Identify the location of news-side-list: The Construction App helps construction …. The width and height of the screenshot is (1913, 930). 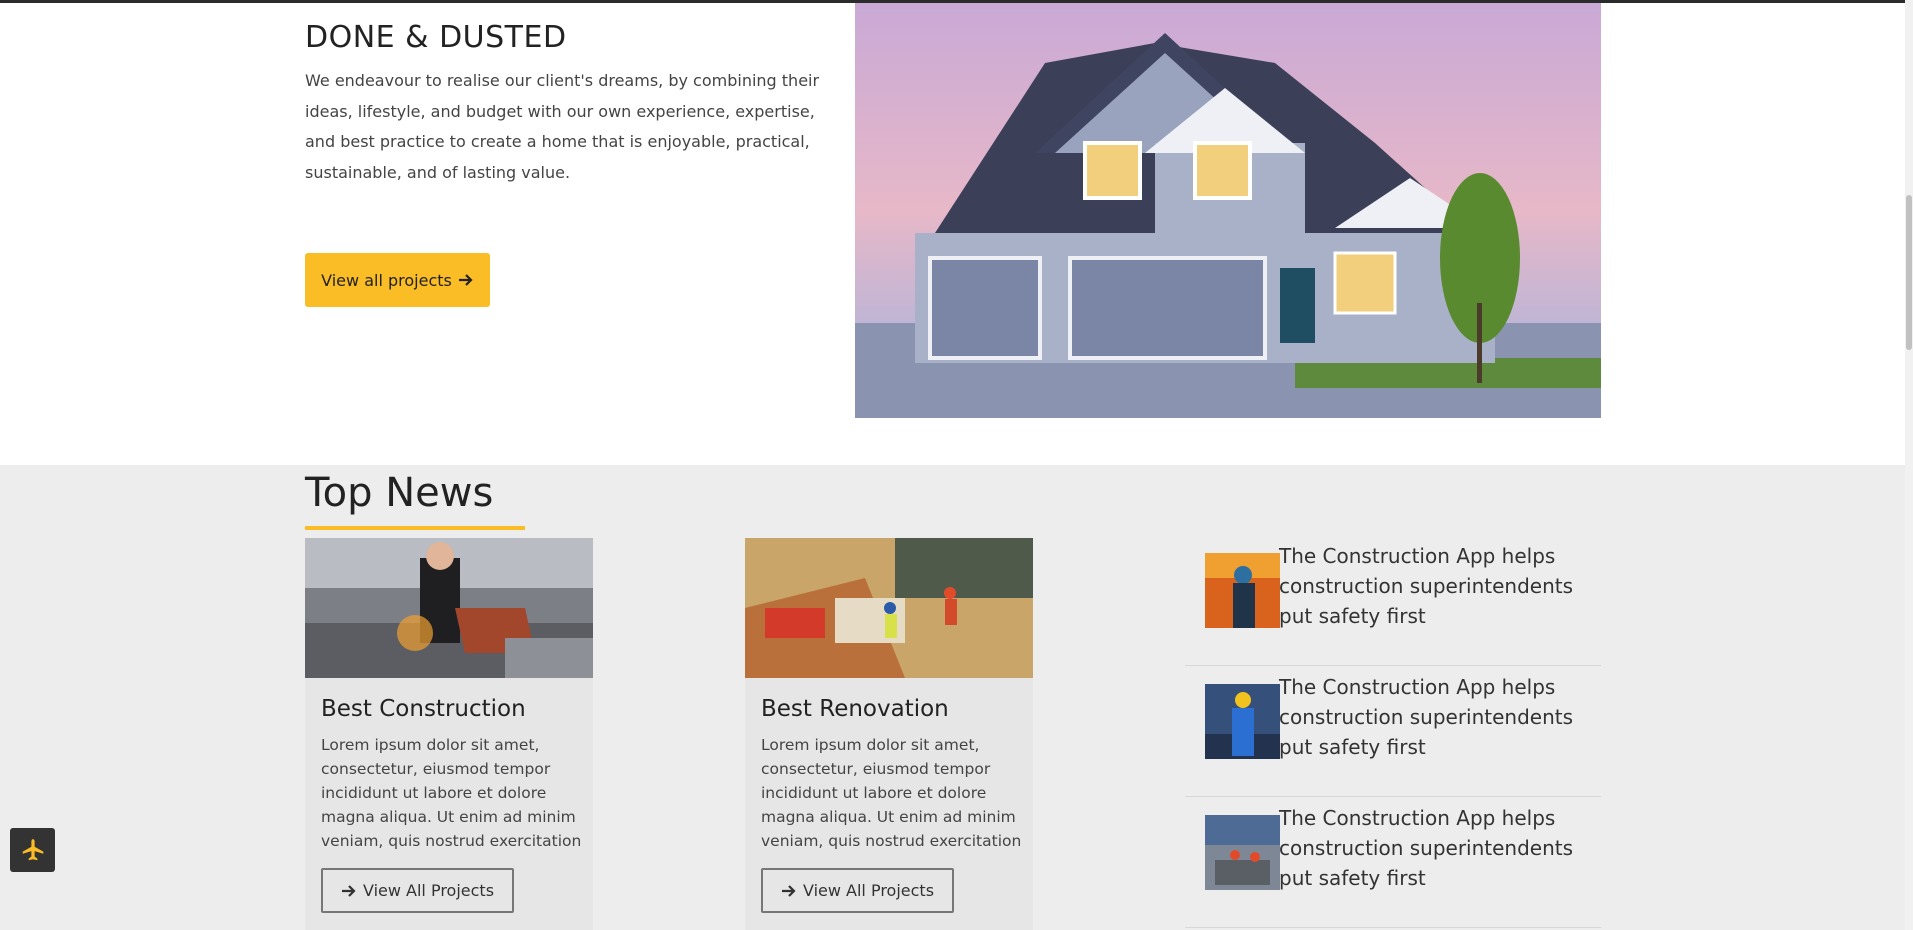
(1393, 731).